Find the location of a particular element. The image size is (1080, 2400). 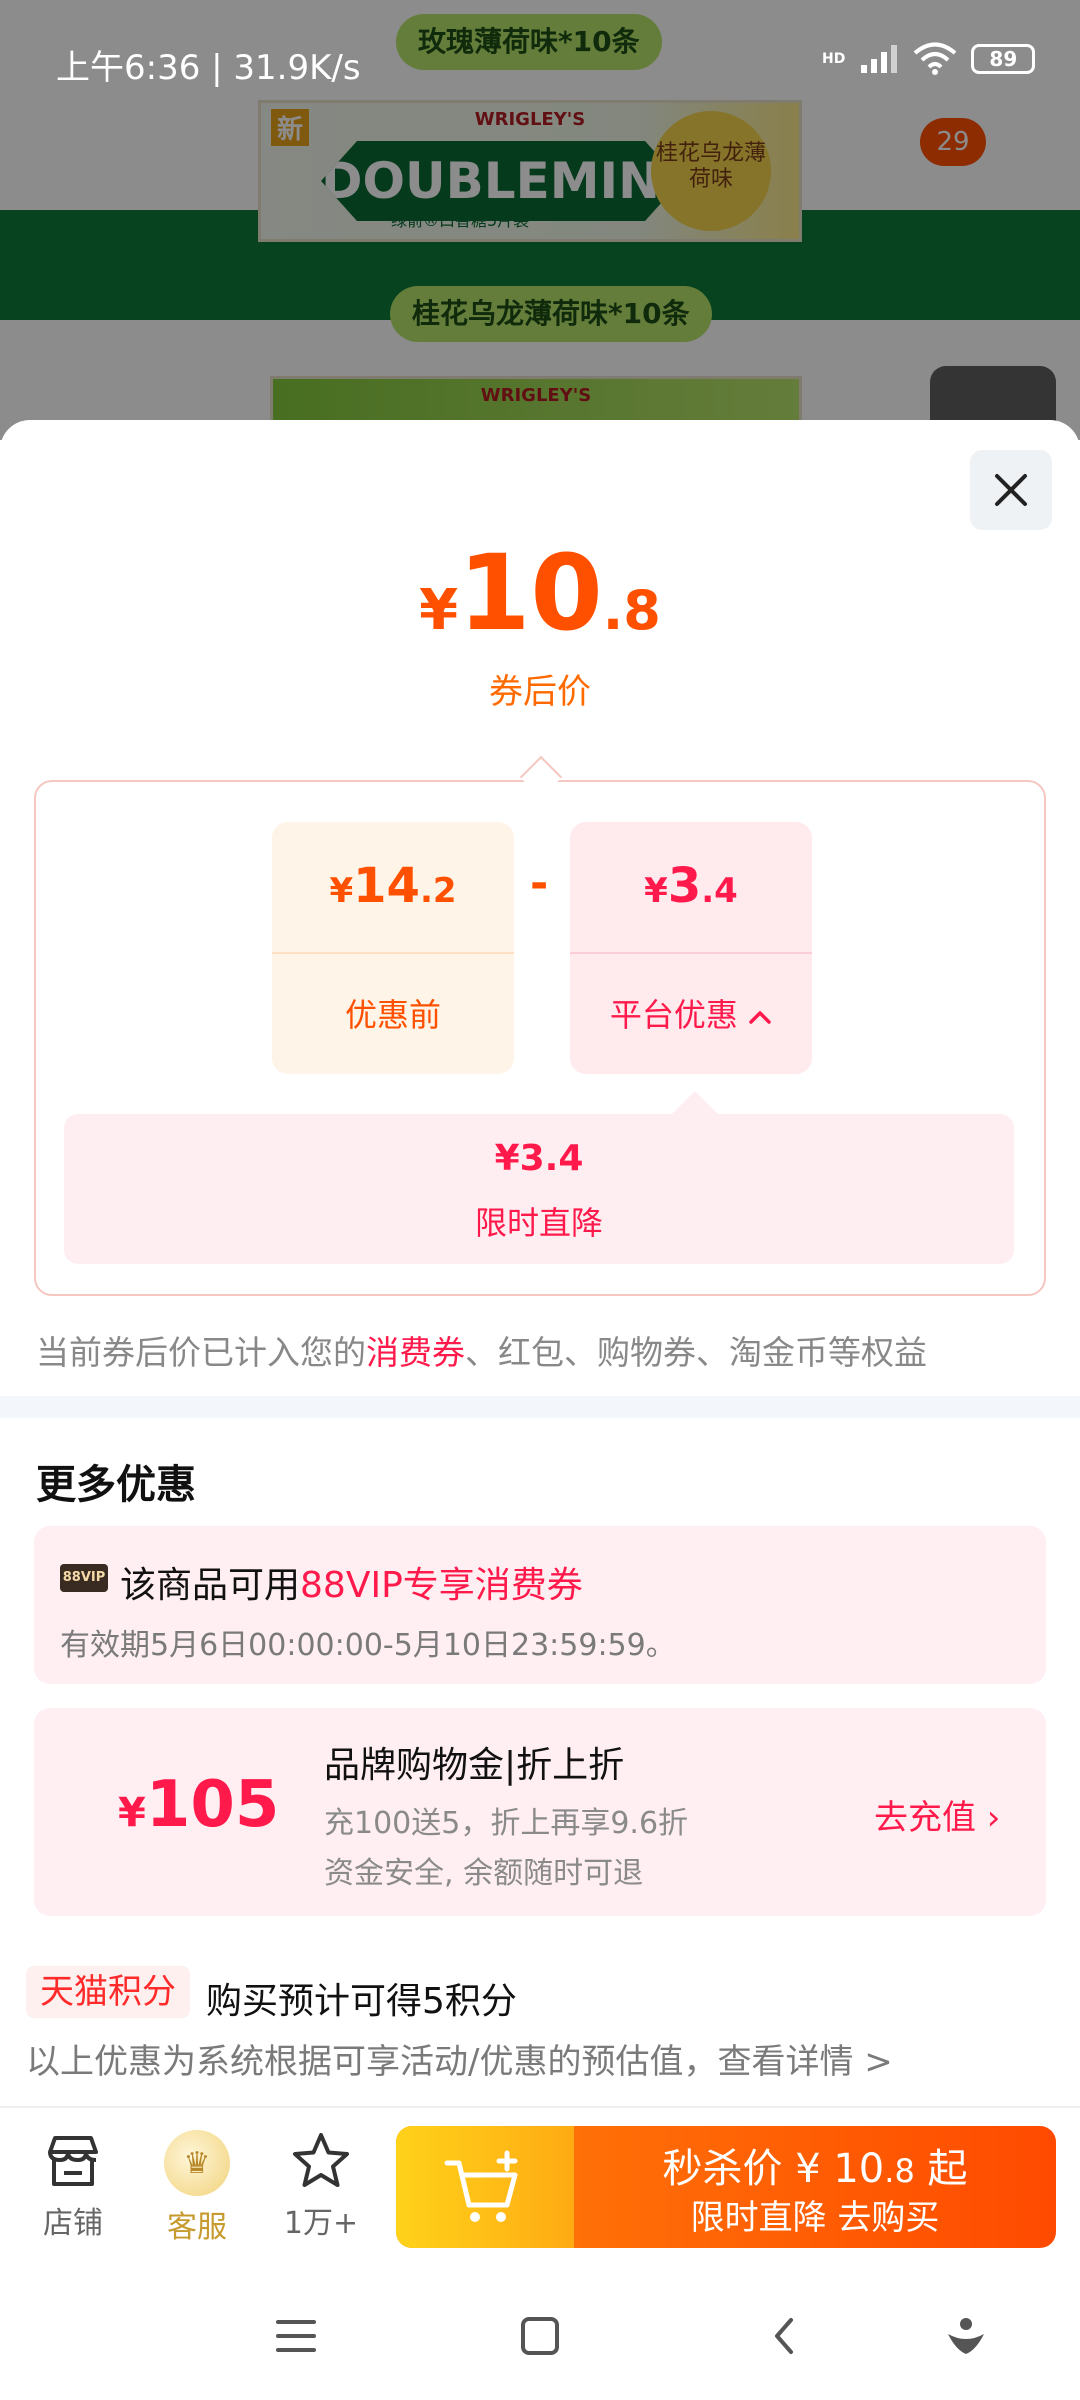

brand-credit-line1: 充100送5，折上再享9.6折 is located at coordinates (506, 1823).